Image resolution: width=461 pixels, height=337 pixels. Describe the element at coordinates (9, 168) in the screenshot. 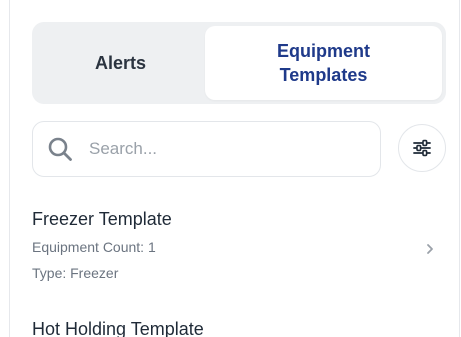

I see `frame-border-left` at that location.